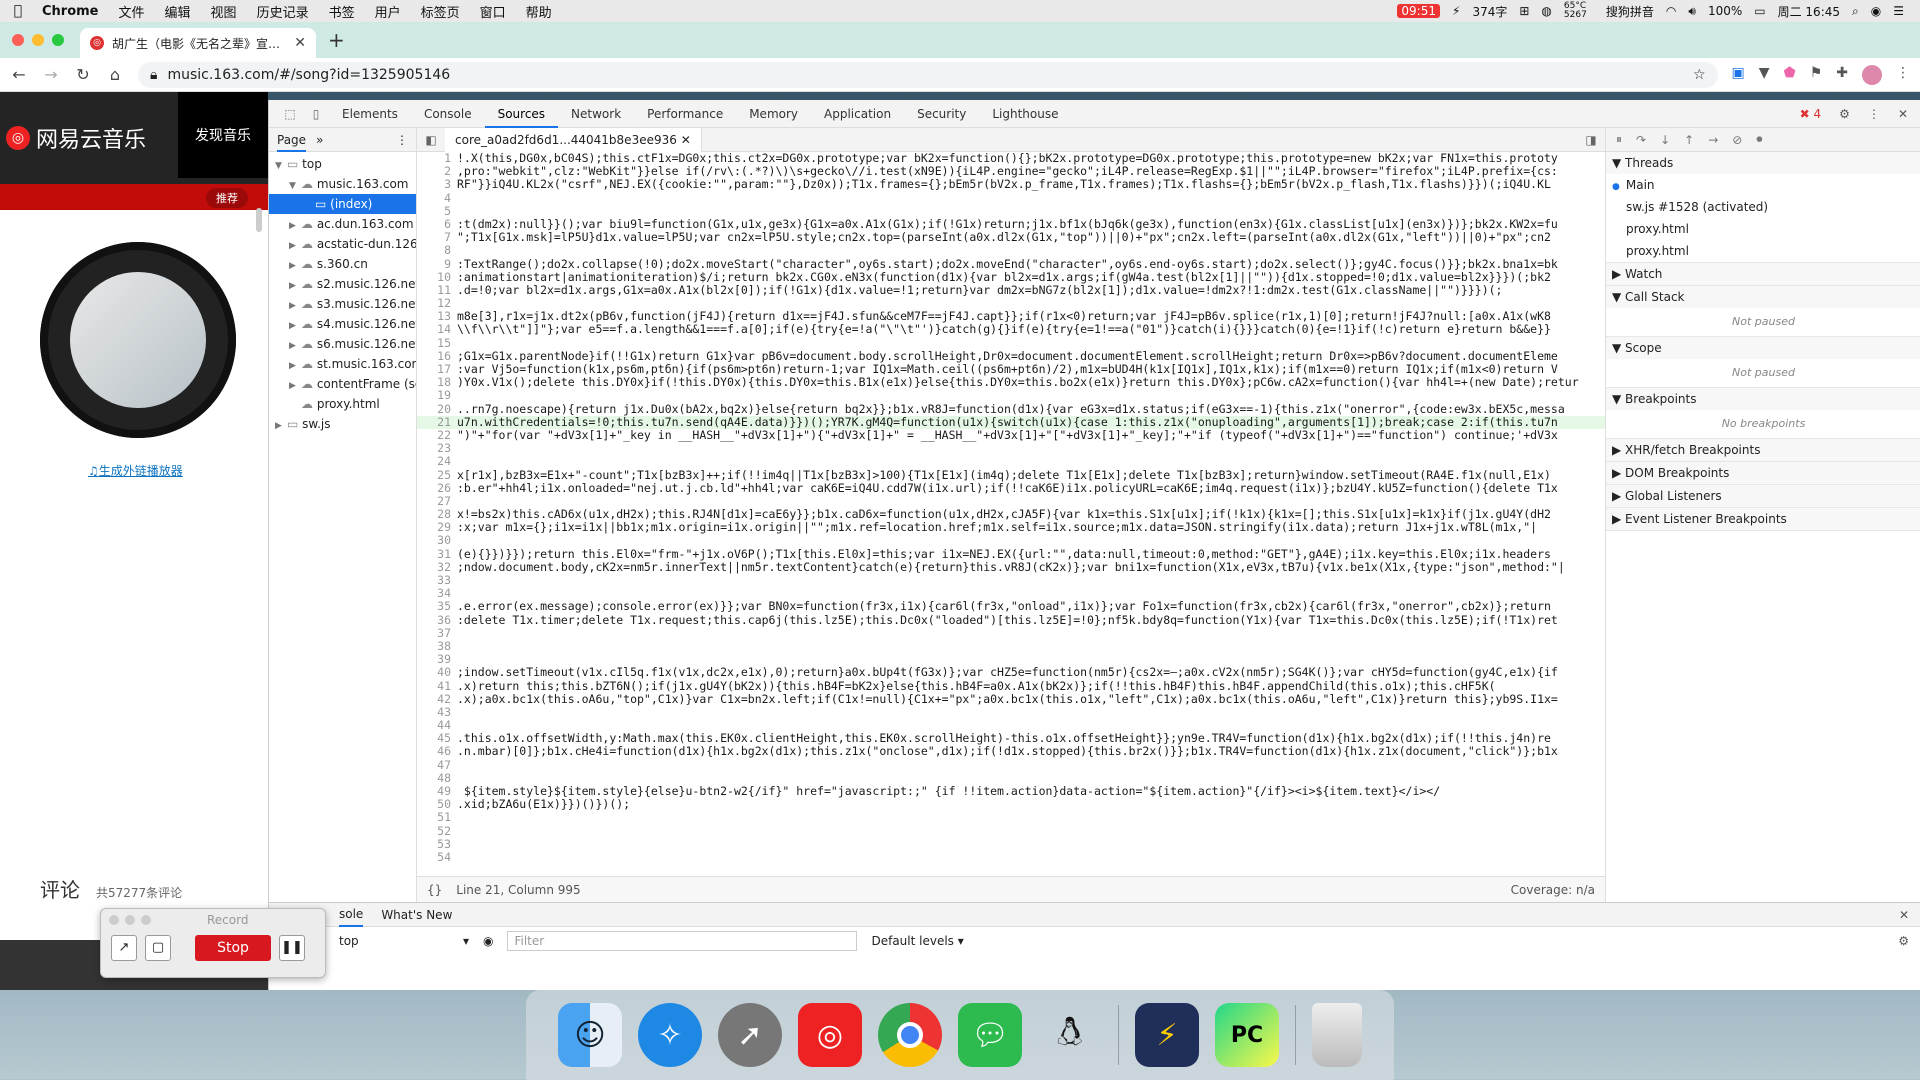  What do you see at coordinates (1011, 461) in the screenshot?
I see `code-line: 24` at bounding box center [1011, 461].